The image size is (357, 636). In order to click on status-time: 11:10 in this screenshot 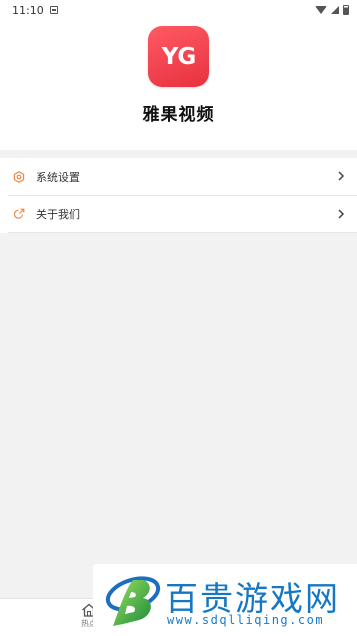, I will do `click(28, 10)`.